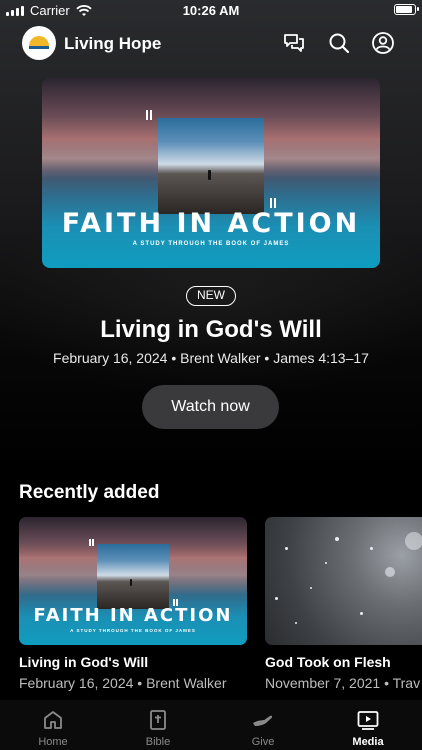 Image resolution: width=422 pixels, height=750 pixels. I want to click on tab-home: Home, so click(53, 725).